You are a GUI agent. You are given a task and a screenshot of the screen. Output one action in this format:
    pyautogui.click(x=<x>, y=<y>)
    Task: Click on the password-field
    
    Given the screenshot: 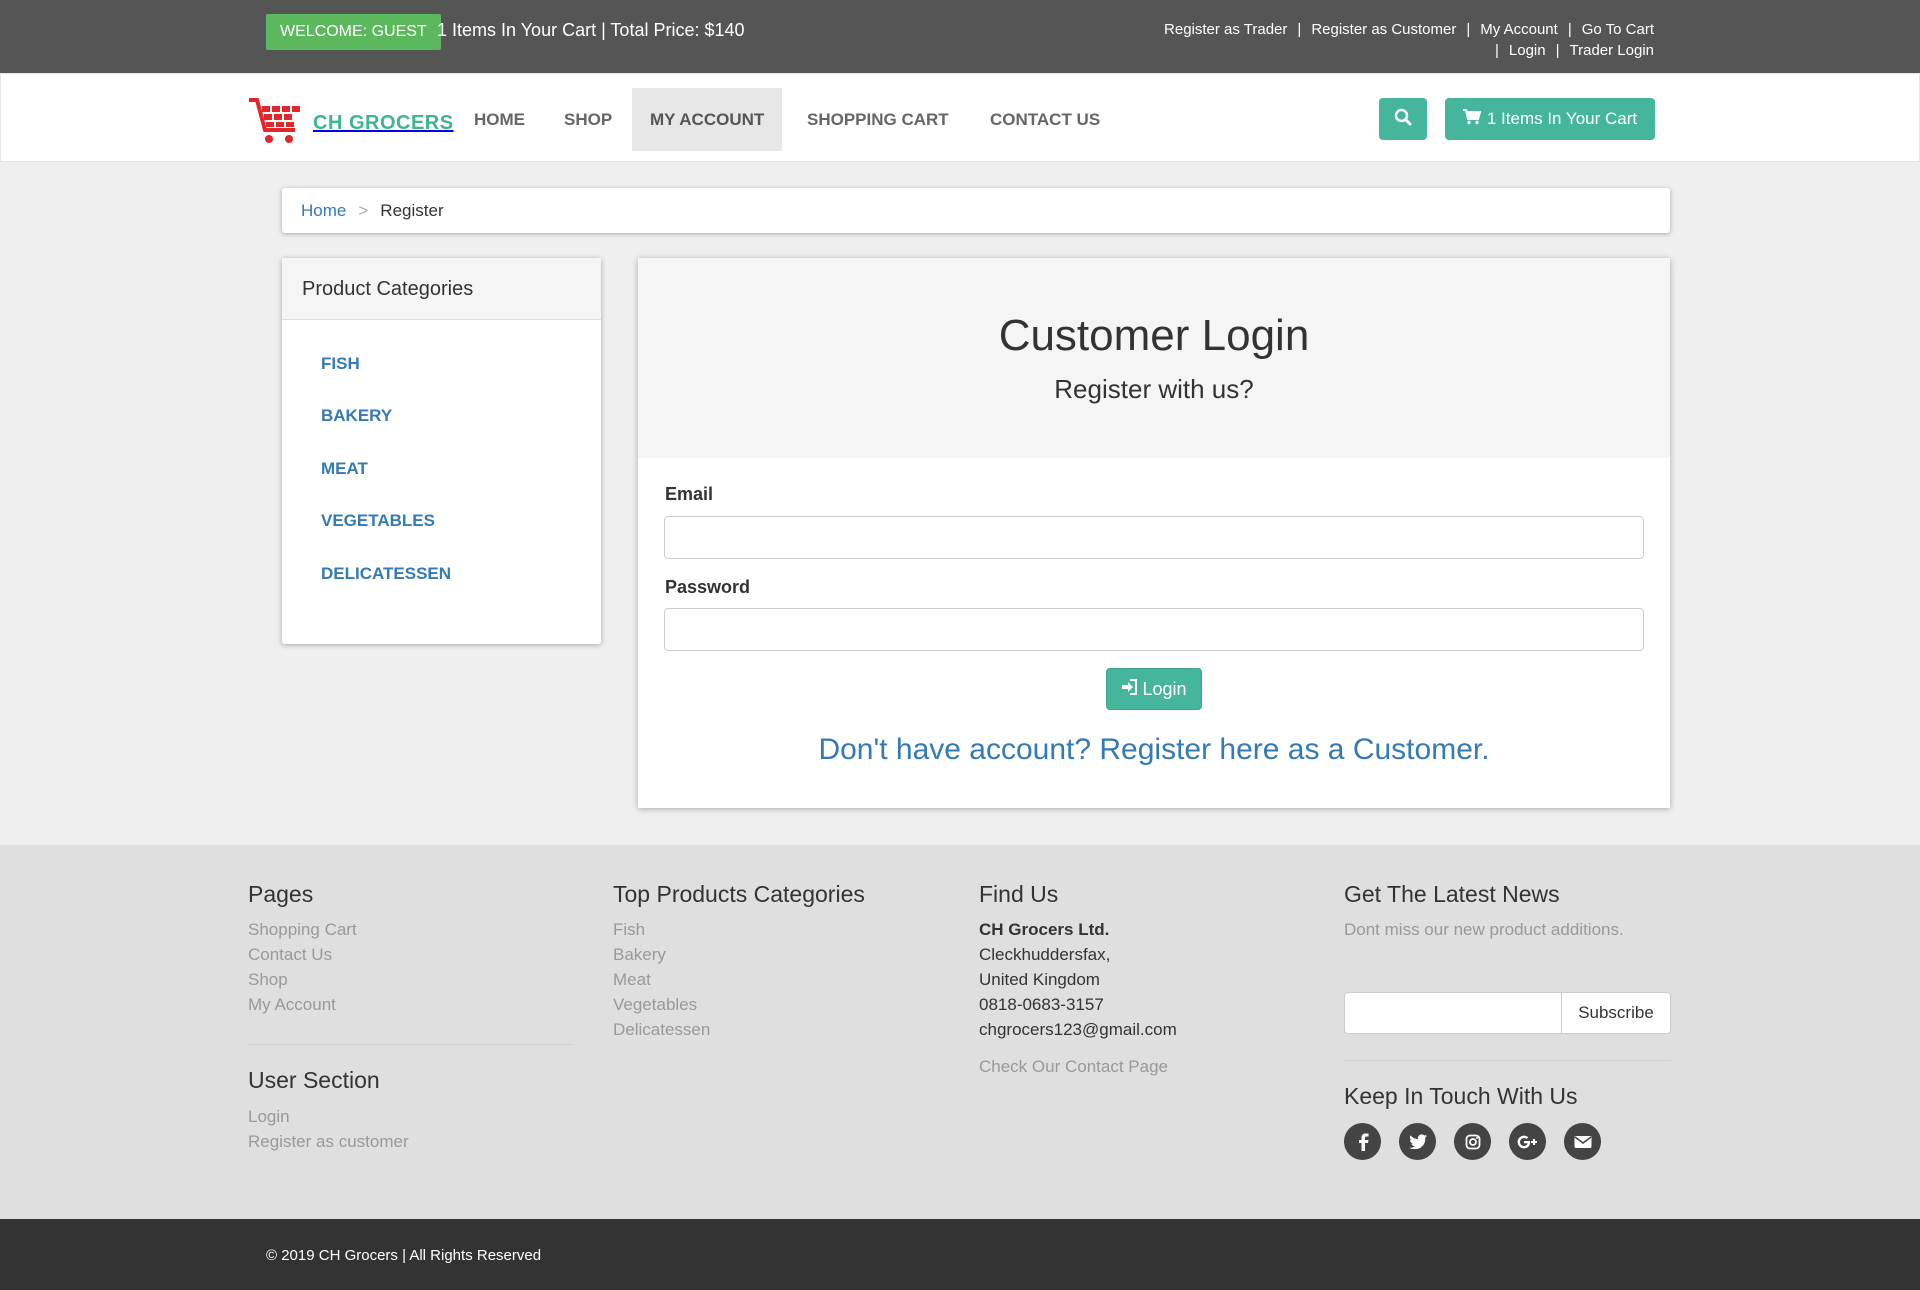 What is the action you would take?
    pyautogui.click(x=1154, y=629)
    